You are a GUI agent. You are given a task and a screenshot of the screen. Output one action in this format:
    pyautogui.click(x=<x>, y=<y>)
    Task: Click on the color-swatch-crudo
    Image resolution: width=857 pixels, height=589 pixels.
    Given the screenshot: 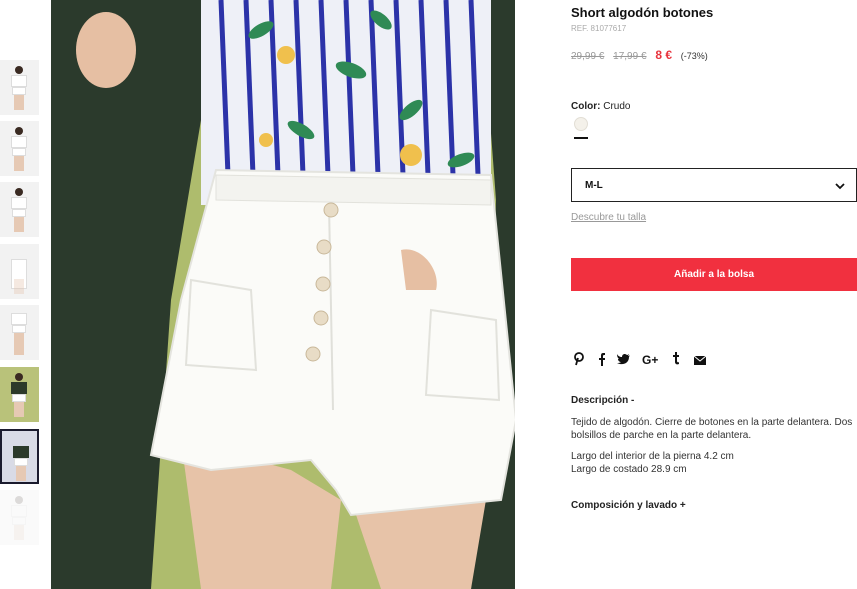 What is the action you would take?
    pyautogui.click(x=581, y=124)
    